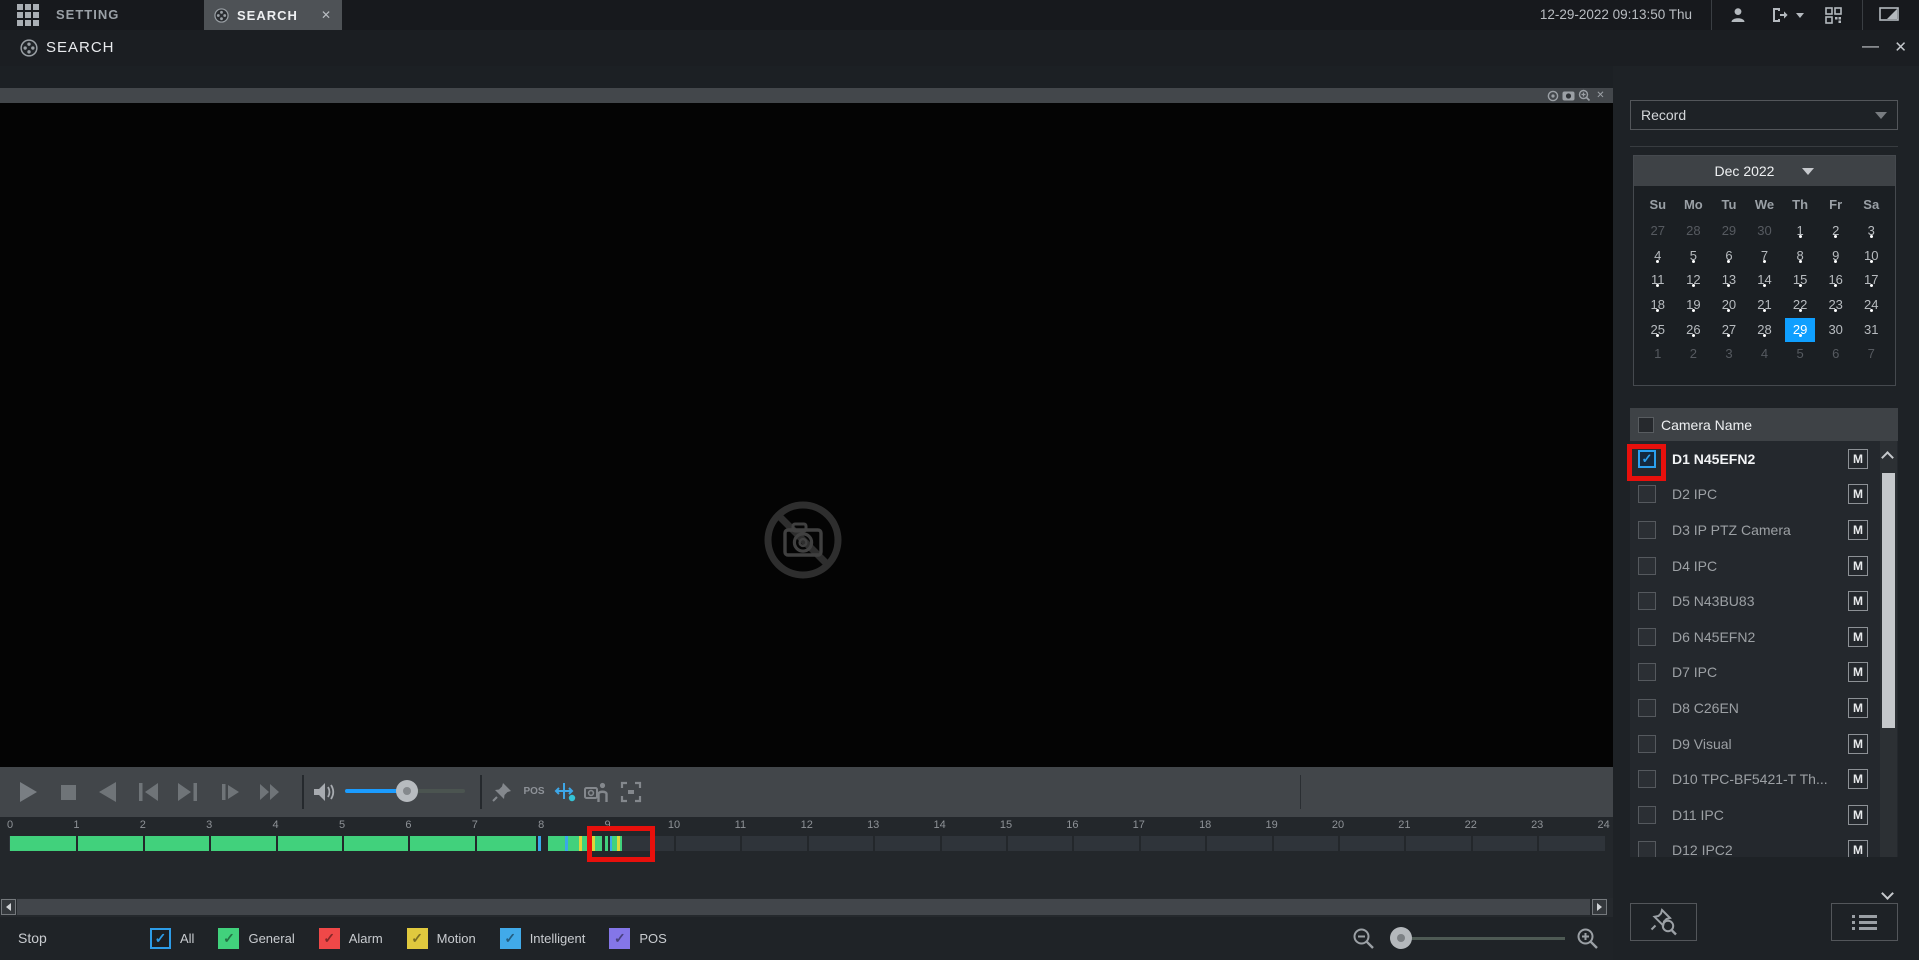  What do you see at coordinates (1584, 95) in the screenshot?
I see `digital-zoom-icon` at bounding box center [1584, 95].